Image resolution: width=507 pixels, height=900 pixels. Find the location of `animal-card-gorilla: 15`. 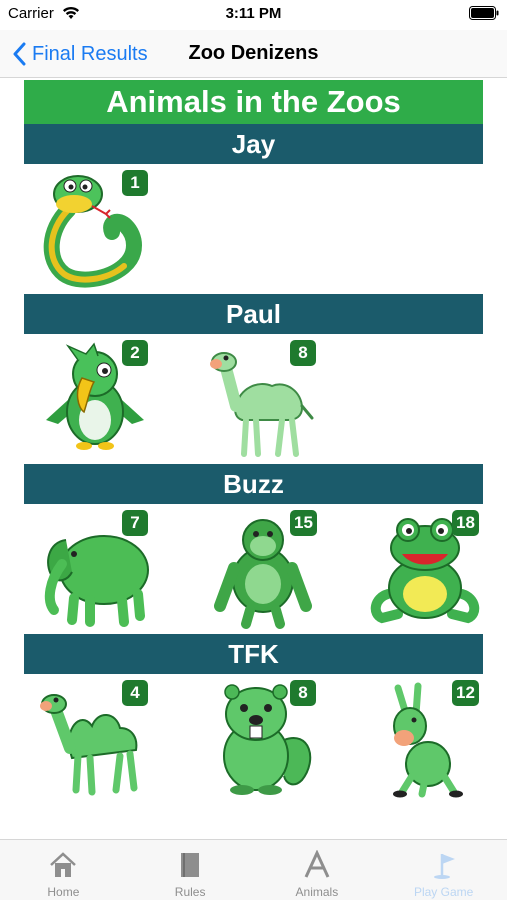

animal-card-gorilla: 15 is located at coordinates (262, 569).